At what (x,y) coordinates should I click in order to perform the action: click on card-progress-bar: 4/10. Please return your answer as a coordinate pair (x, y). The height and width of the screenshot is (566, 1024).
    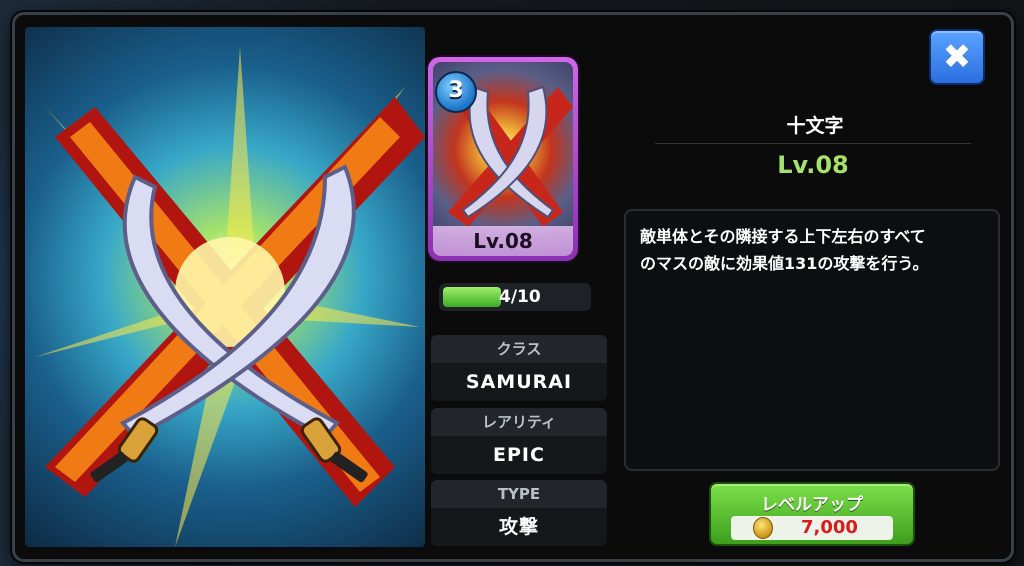
    Looking at the image, I should click on (515, 297).